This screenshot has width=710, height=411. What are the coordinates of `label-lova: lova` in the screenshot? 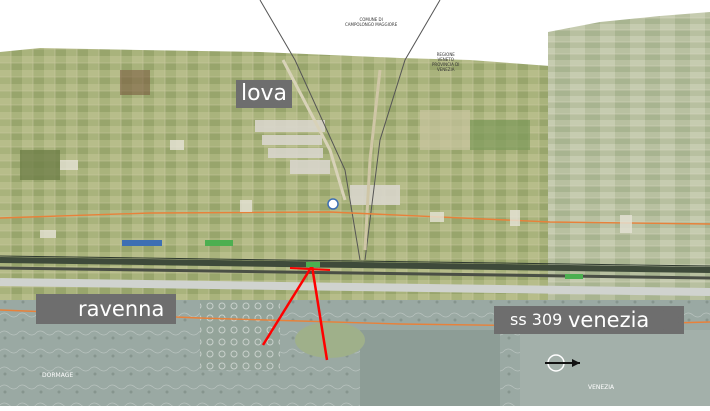 It's located at (264, 94).